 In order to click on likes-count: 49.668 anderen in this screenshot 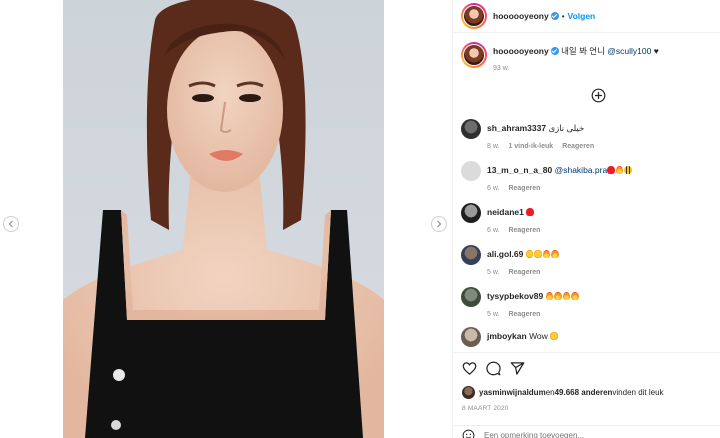, I will do `click(584, 392)`.